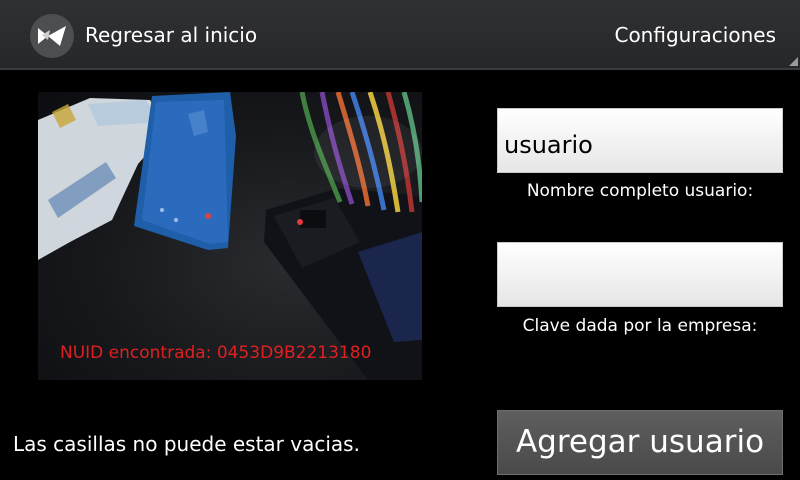 Image resolution: width=800 pixels, height=480 pixels. Describe the element at coordinates (640, 191) in the screenshot. I see `username-label: Nombre completo usuario:` at that location.